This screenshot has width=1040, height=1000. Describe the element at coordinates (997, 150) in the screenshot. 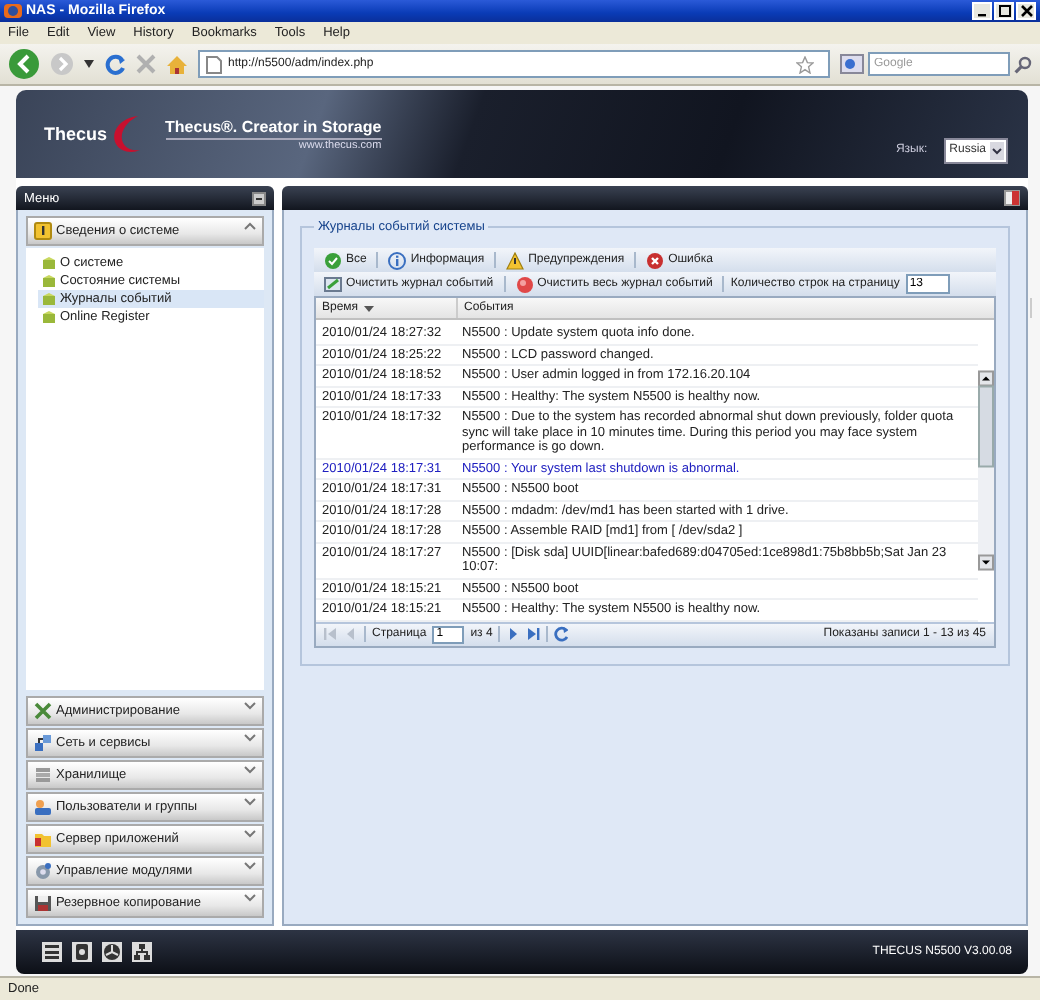

I see `caret-icon` at that location.